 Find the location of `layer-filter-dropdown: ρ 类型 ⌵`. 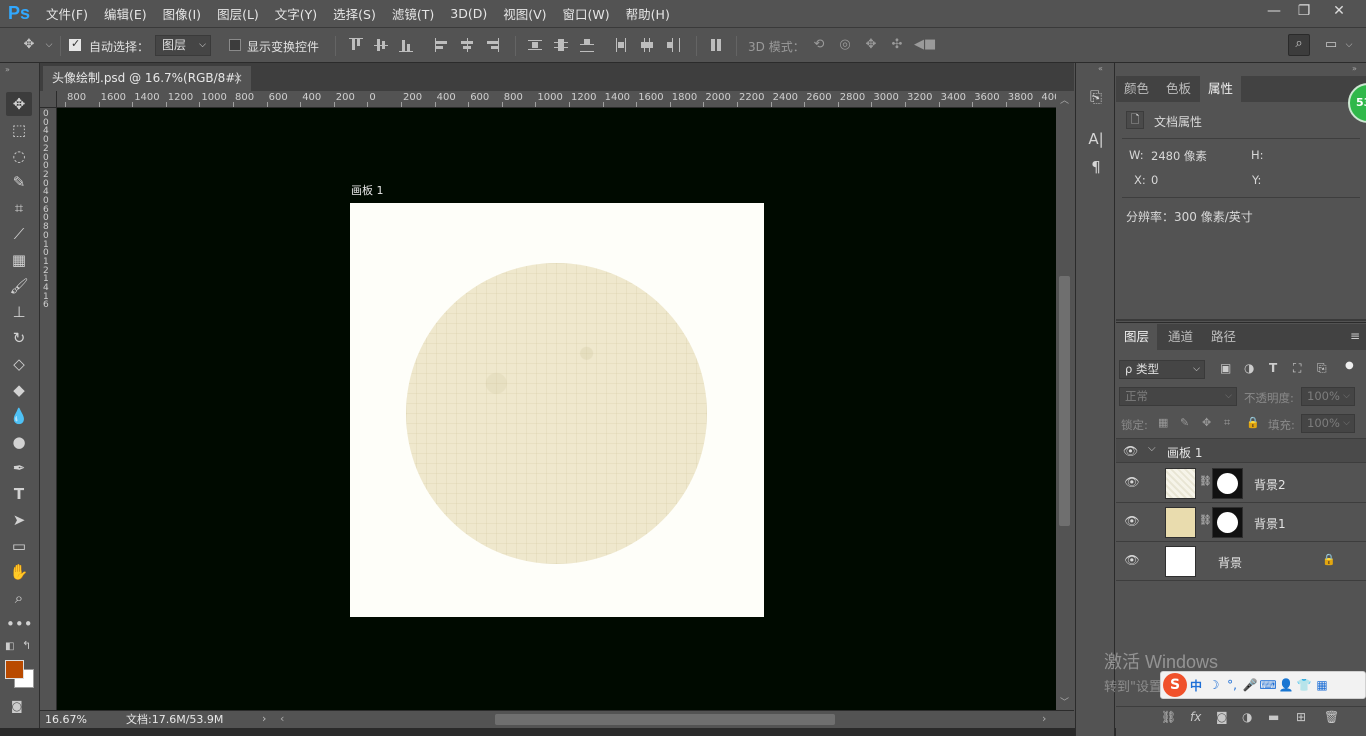

layer-filter-dropdown: ρ 类型 ⌵ is located at coordinates (1162, 369).